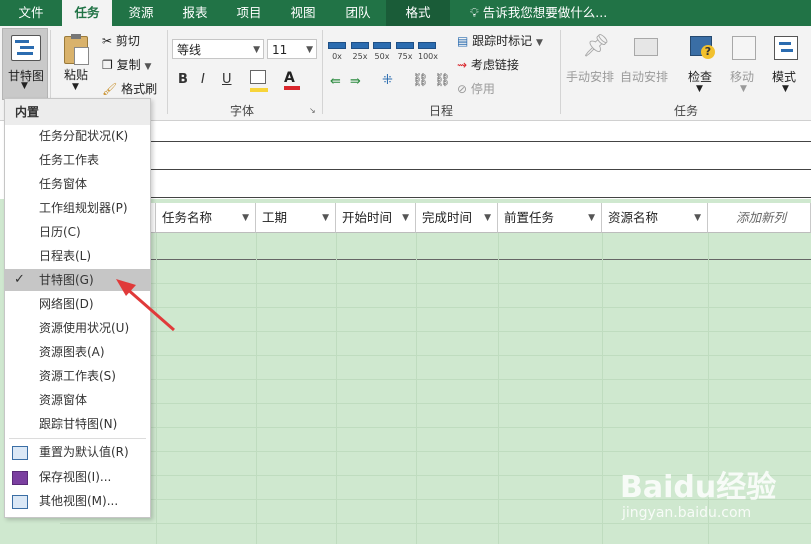  Describe the element at coordinates (633, 217) in the screenshot. I see `column-label: 资源名称` at that location.